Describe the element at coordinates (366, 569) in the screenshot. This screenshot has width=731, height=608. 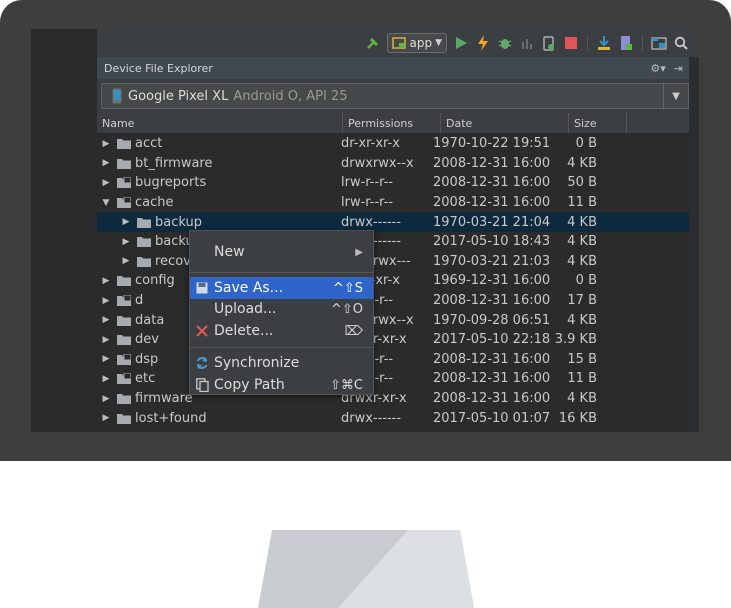
I see `monitor-stand` at that location.